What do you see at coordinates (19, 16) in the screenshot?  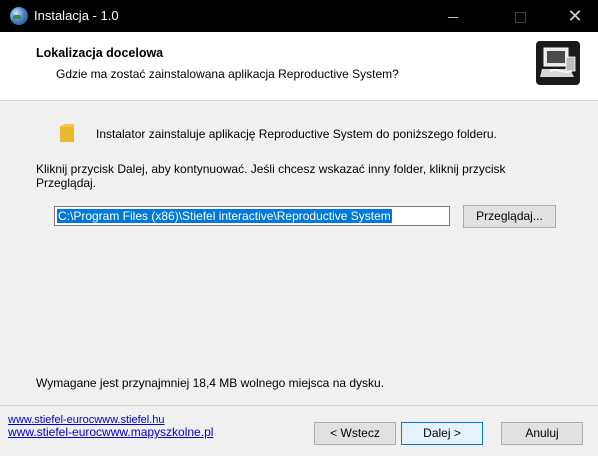 I see `globe-icon` at bounding box center [19, 16].